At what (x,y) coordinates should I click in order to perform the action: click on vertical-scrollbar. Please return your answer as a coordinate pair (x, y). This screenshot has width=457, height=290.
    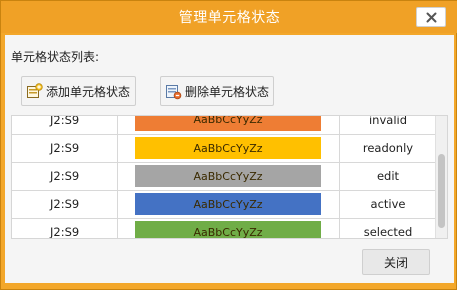
    Looking at the image, I should click on (441, 177).